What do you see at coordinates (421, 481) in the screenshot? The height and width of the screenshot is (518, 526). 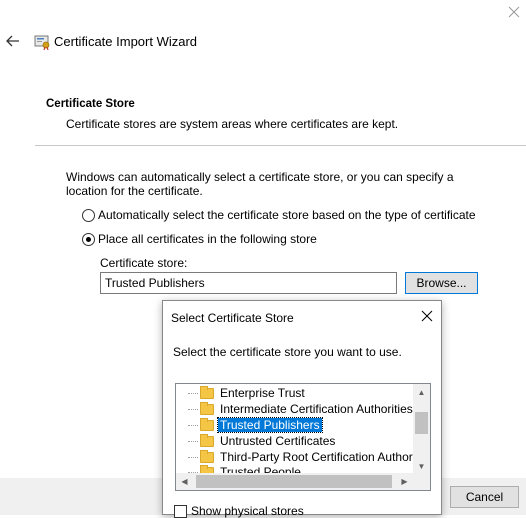 I see `scrollbar-corner` at bounding box center [421, 481].